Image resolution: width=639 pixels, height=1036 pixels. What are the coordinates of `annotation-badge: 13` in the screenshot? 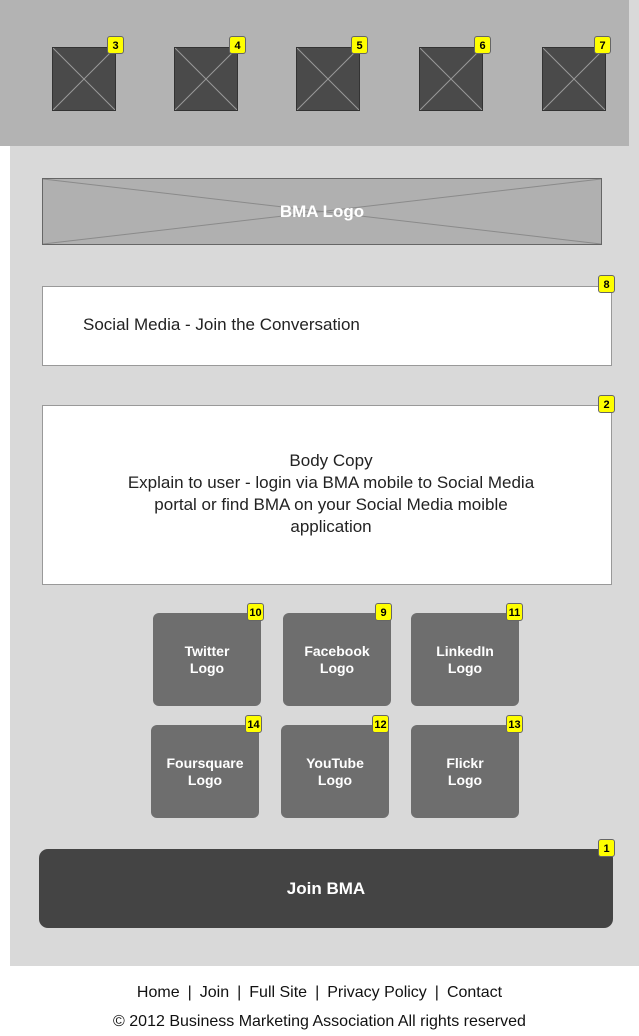 It's located at (514, 724).